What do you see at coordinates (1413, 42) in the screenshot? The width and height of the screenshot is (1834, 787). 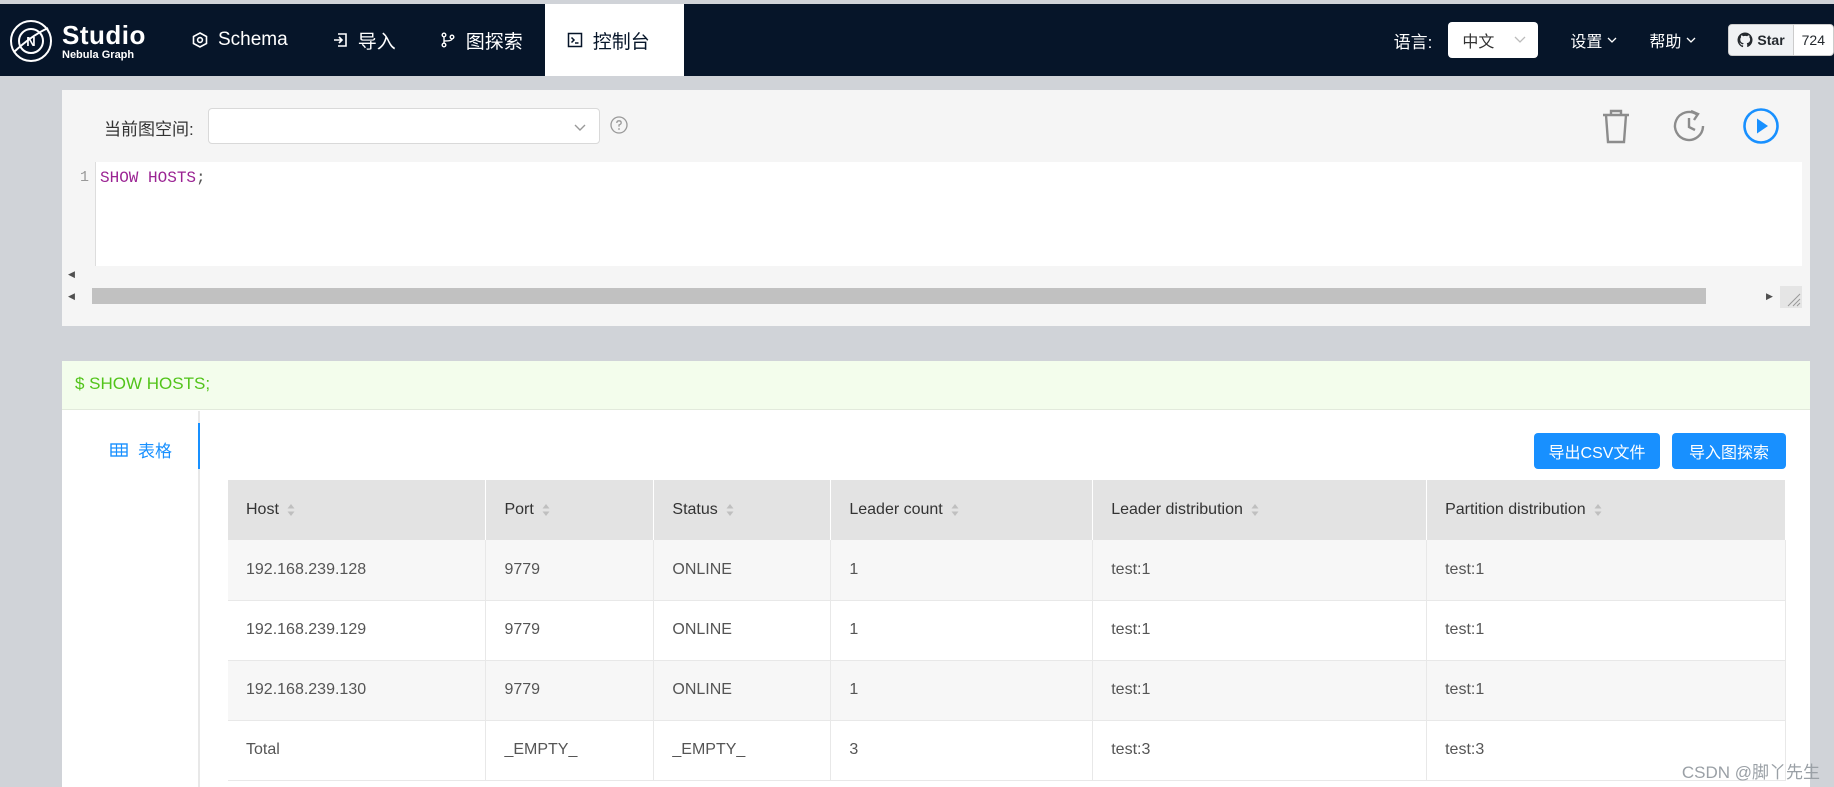 I see `language-label: 语言:` at bounding box center [1413, 42].